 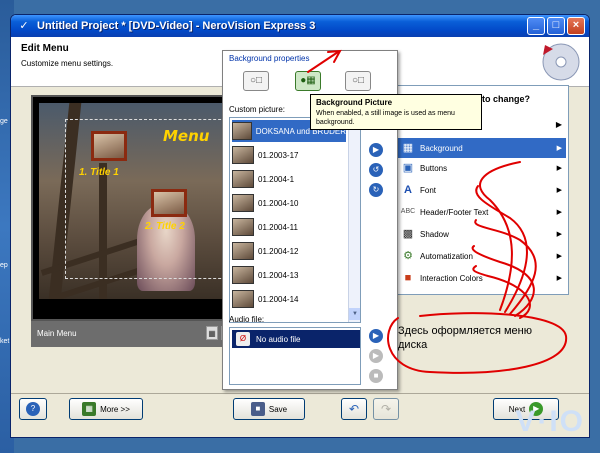 What do you see at coordinates (481, 234) in the screenshot?
I see `category-shadow: ▩ Shadow ▶` at bounding box center [481, 234].